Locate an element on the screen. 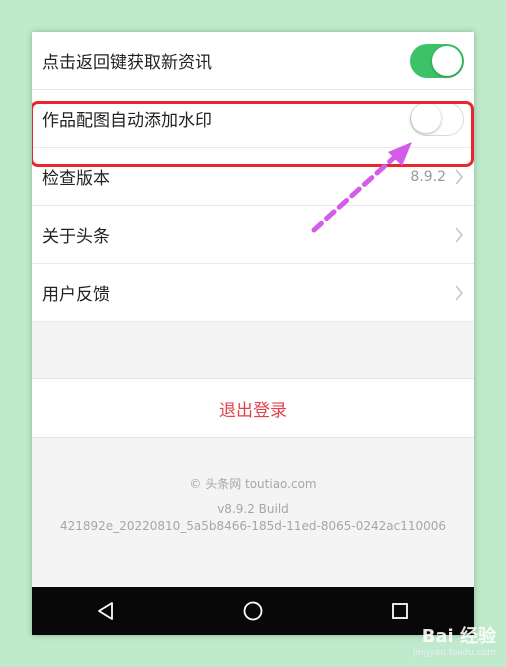 This screenshot has width=506, height=667. watermark-brand: Bai 经验 is located at coordinates (458, 636).